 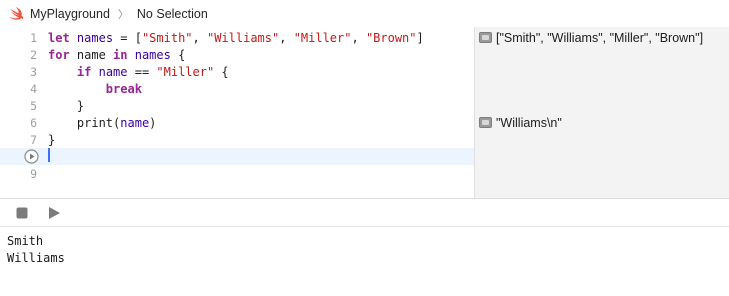 I want to click on stop-icon, so click(x=22, y=212).